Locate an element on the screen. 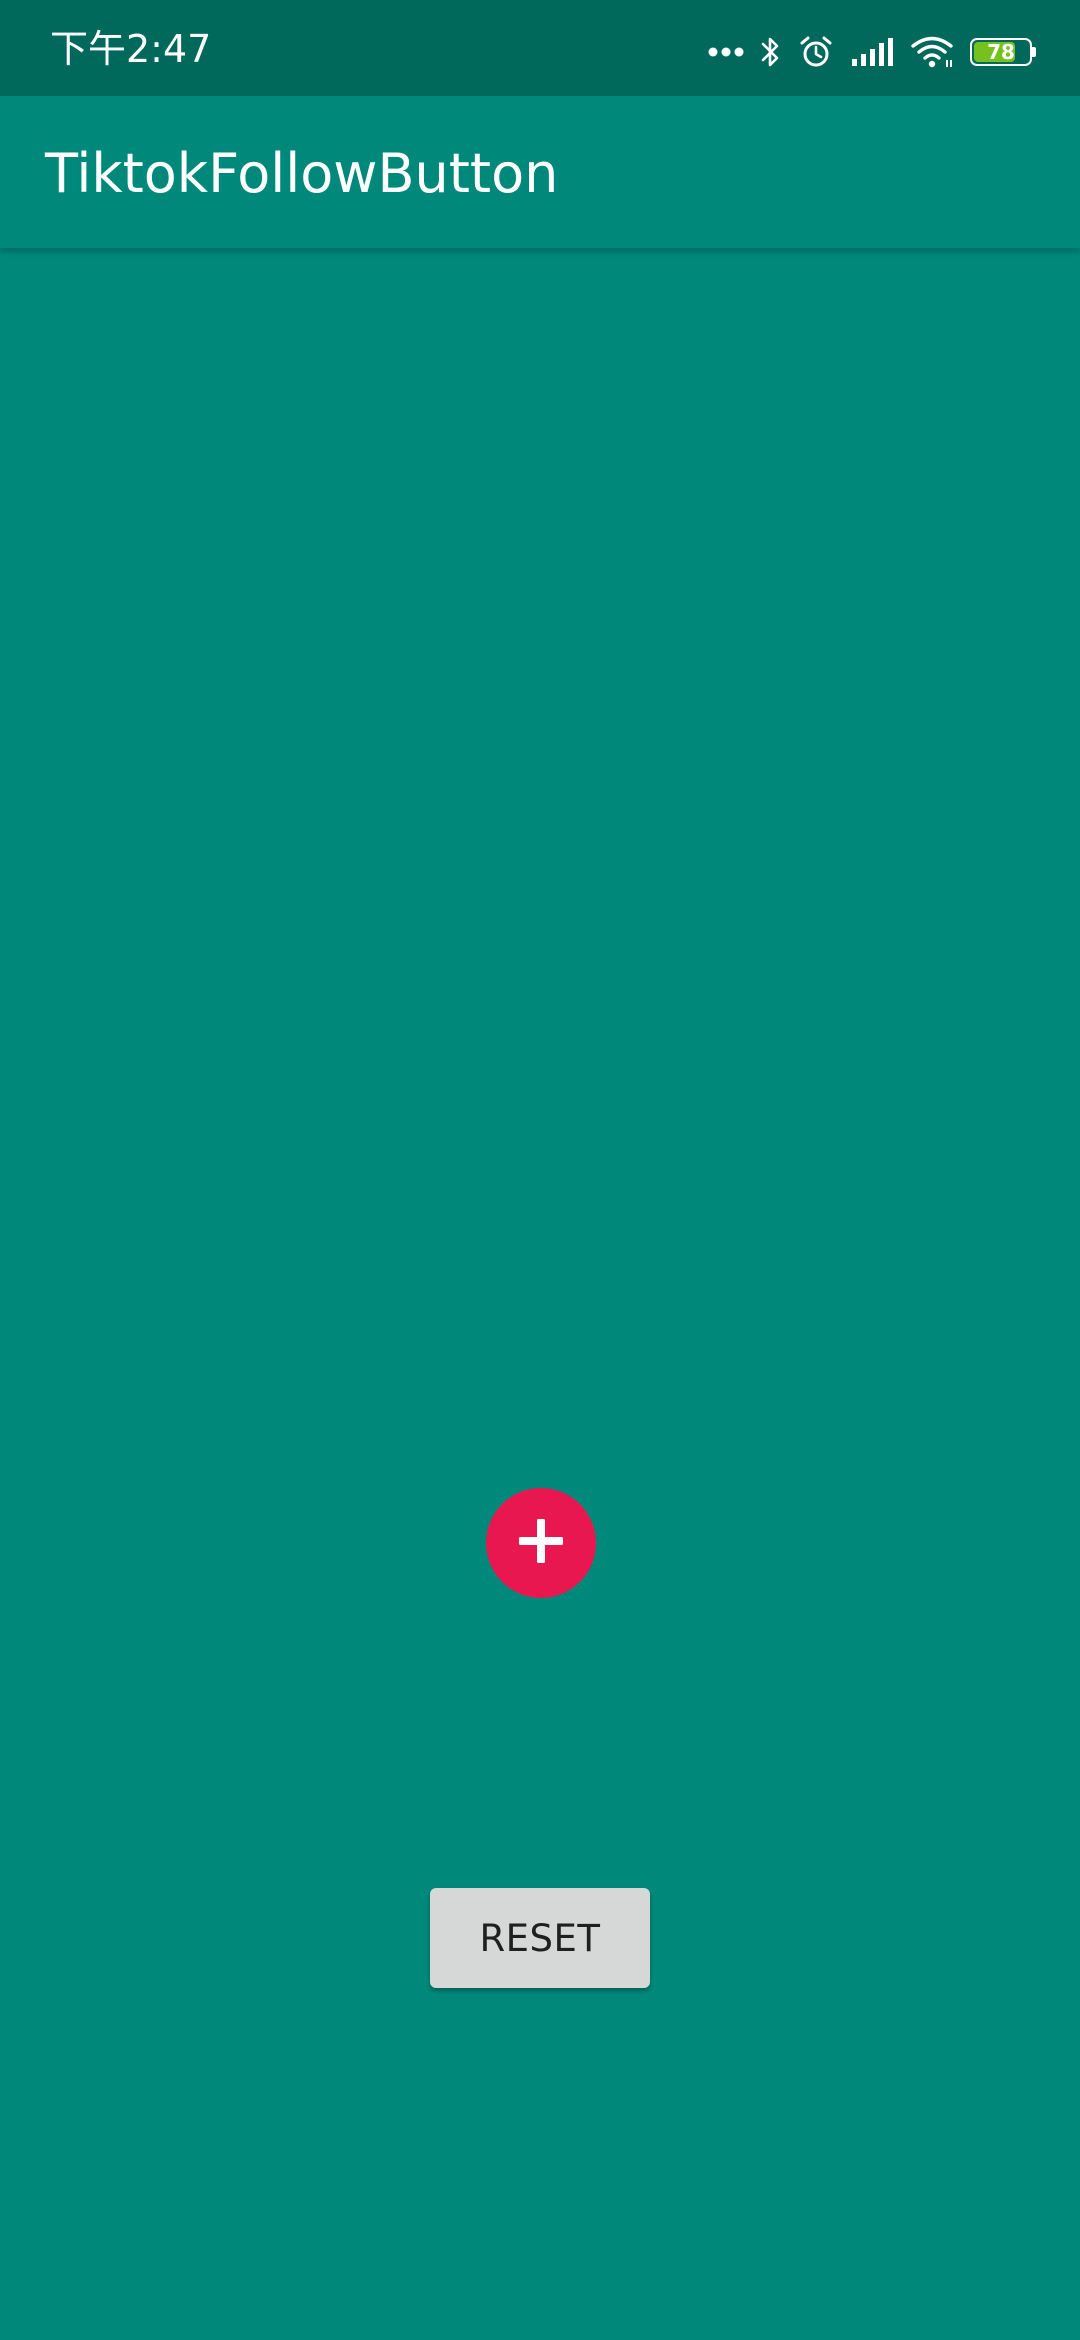  reset-button: RESET is located at coordinates (540, 1938).